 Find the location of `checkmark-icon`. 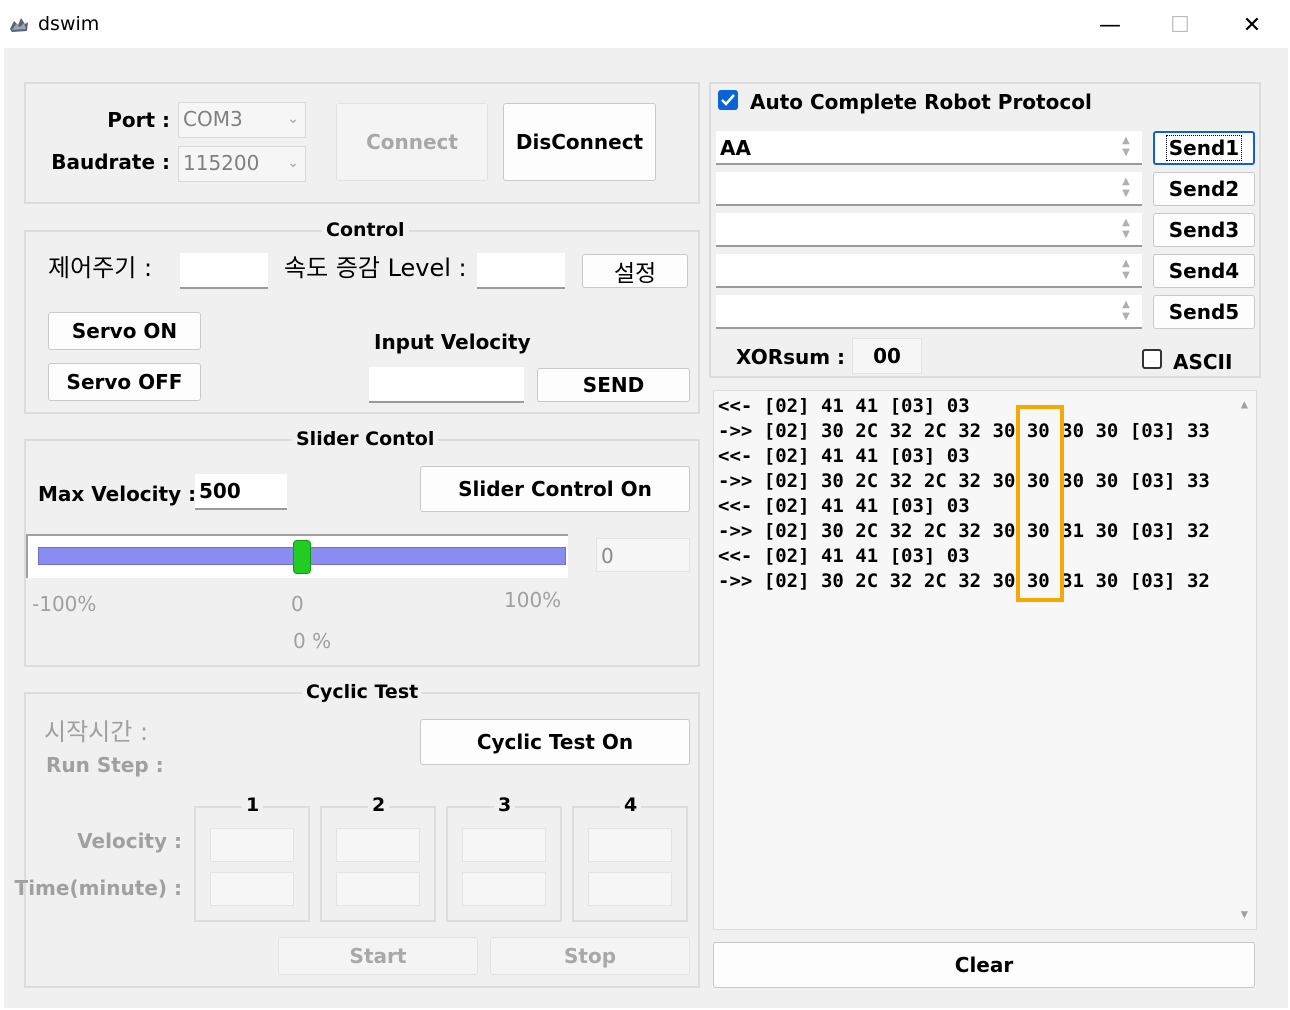

checkmark-icon is located at coordinates (728, 100).